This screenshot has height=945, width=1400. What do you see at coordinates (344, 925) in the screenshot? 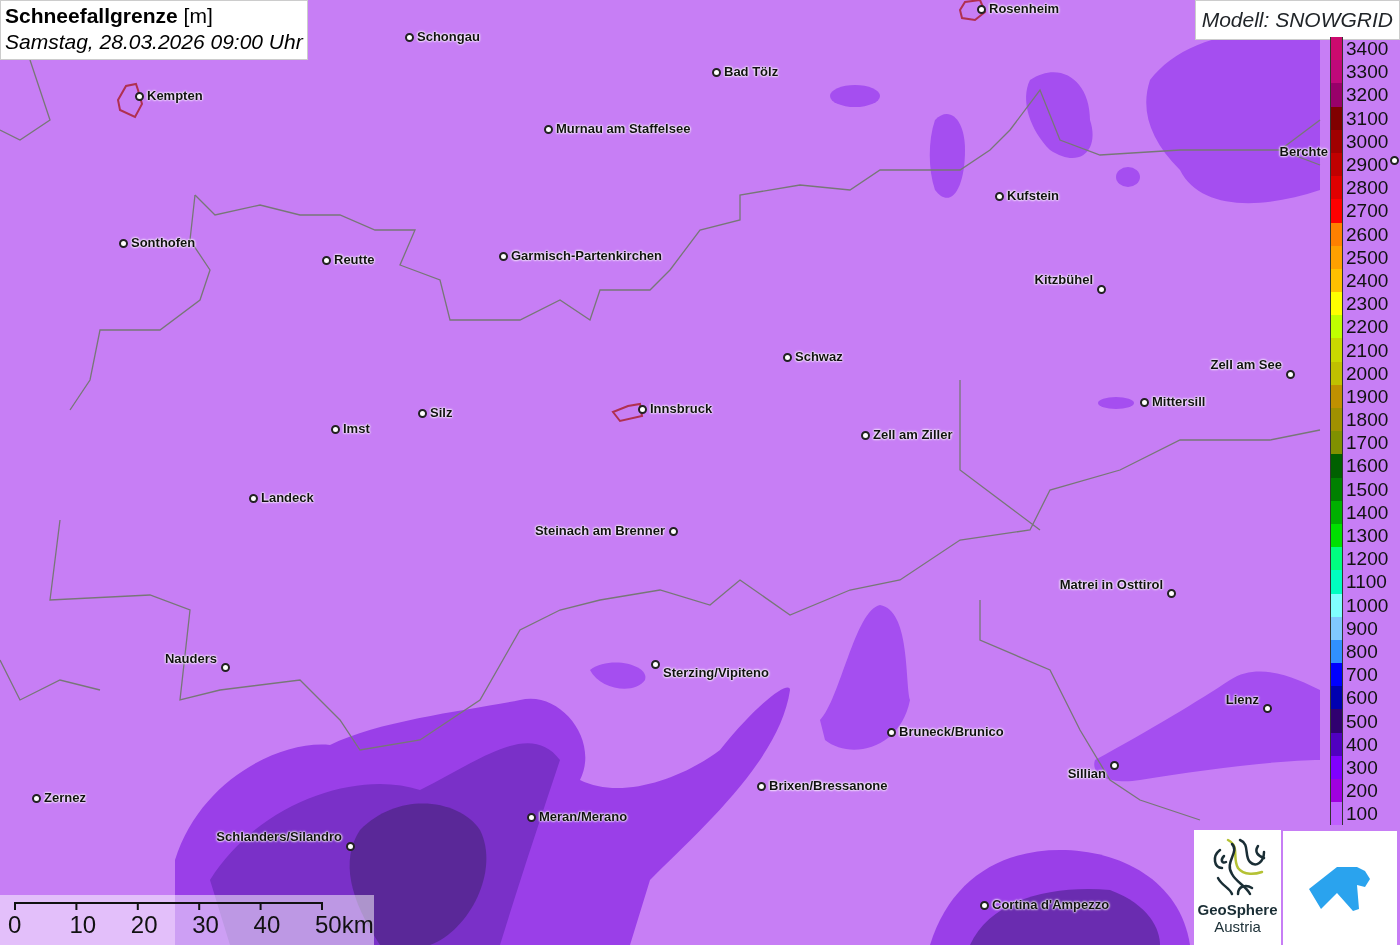
I see `scale-label: 50km` at bounding box center [344, 925].